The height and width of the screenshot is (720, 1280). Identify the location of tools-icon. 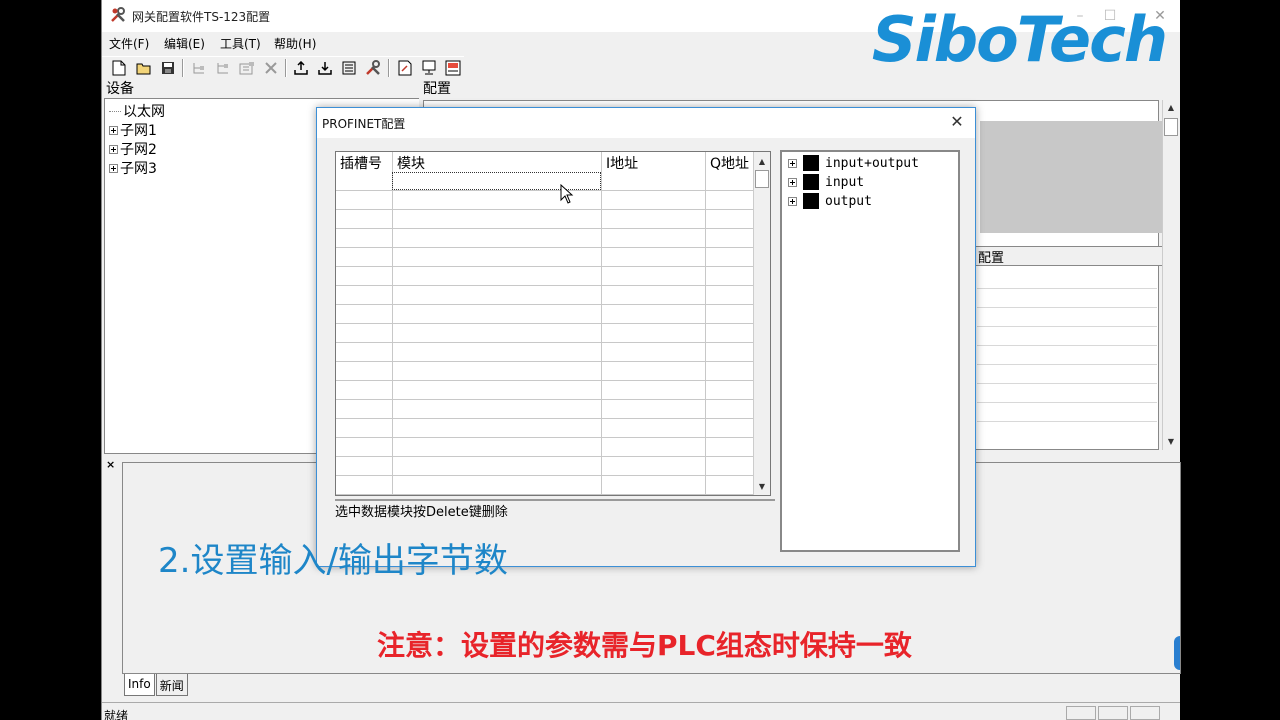
(373, 68).